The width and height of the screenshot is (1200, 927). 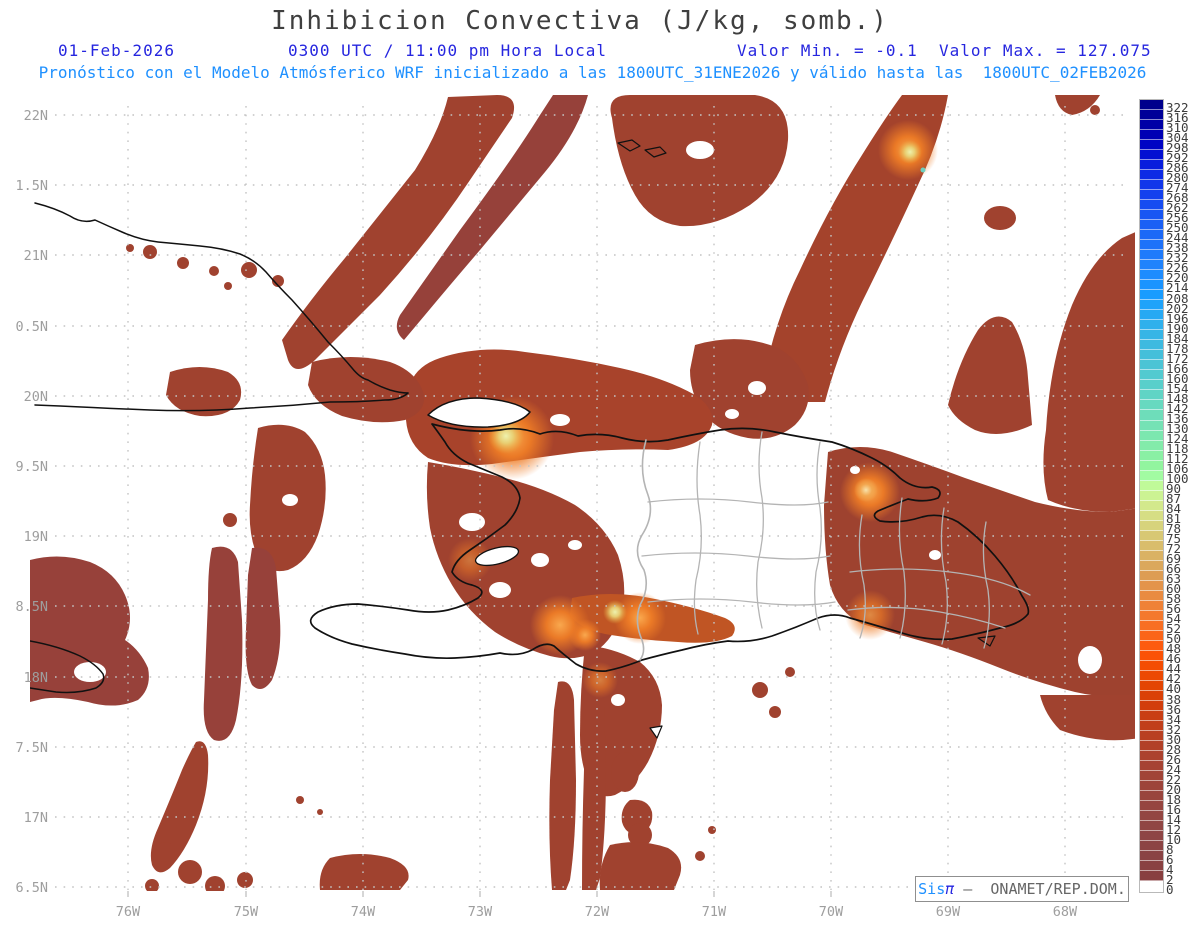 What do you see at coordinates (1065, 912) in the screenshot?
I see `axis-tick-label: 68W` at bounding box center [1065, 912].